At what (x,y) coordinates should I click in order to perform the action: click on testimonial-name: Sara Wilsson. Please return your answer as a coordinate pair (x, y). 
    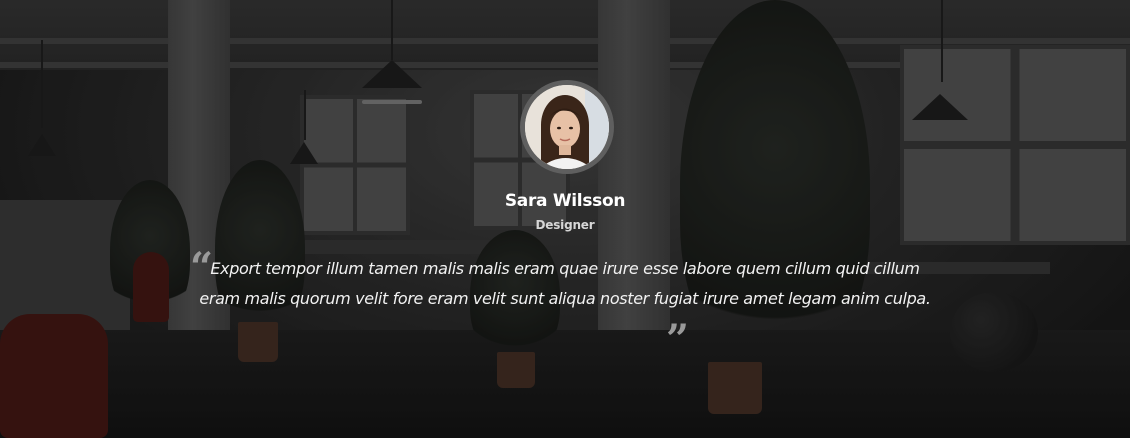
    Looking at the image, I should click on (565, 201).